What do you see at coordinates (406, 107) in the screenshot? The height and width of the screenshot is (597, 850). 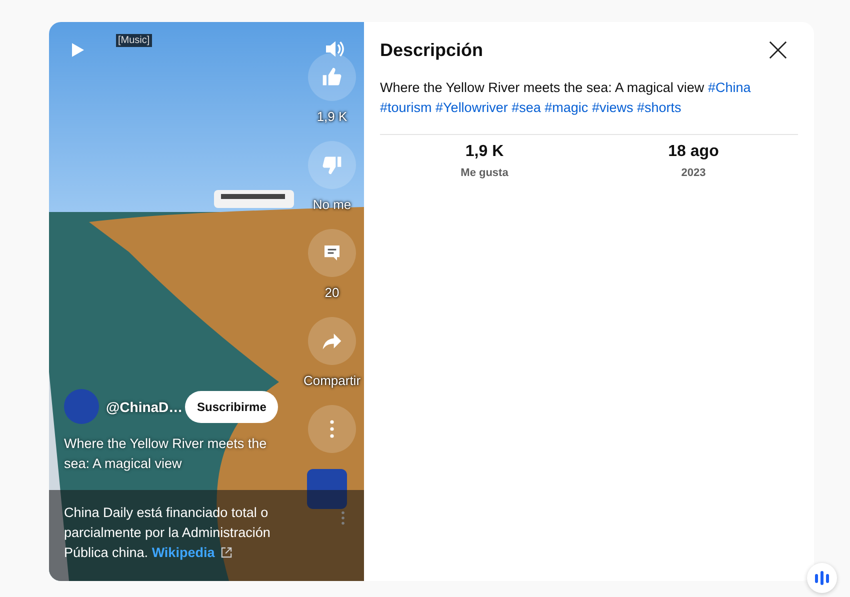 I see `hashtag-link: #tourism` at bounding box center [406, 107].